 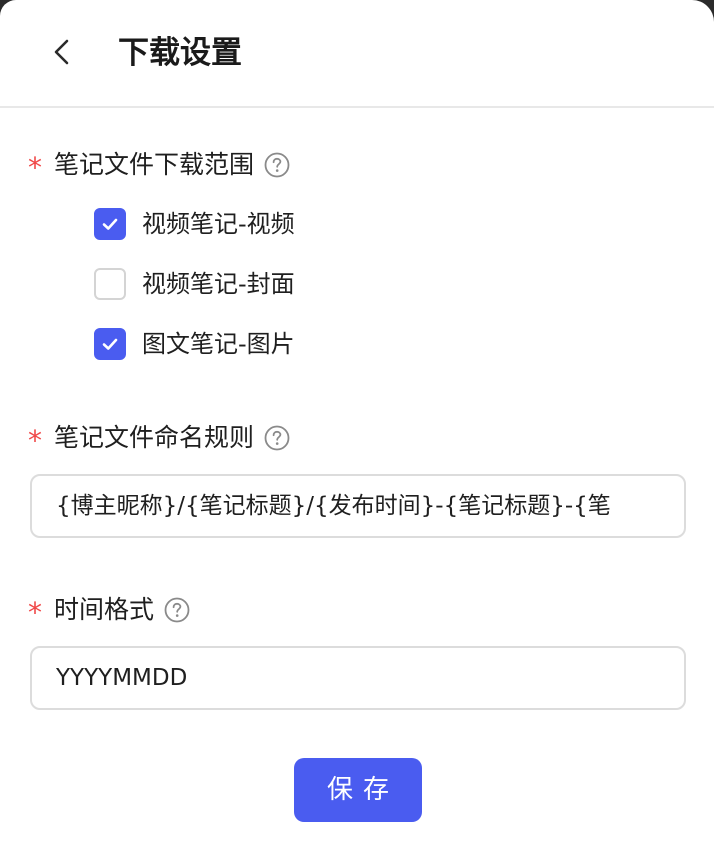 I want to click on time-format-input: YYYYMMDD, so click(x=358, y=678).